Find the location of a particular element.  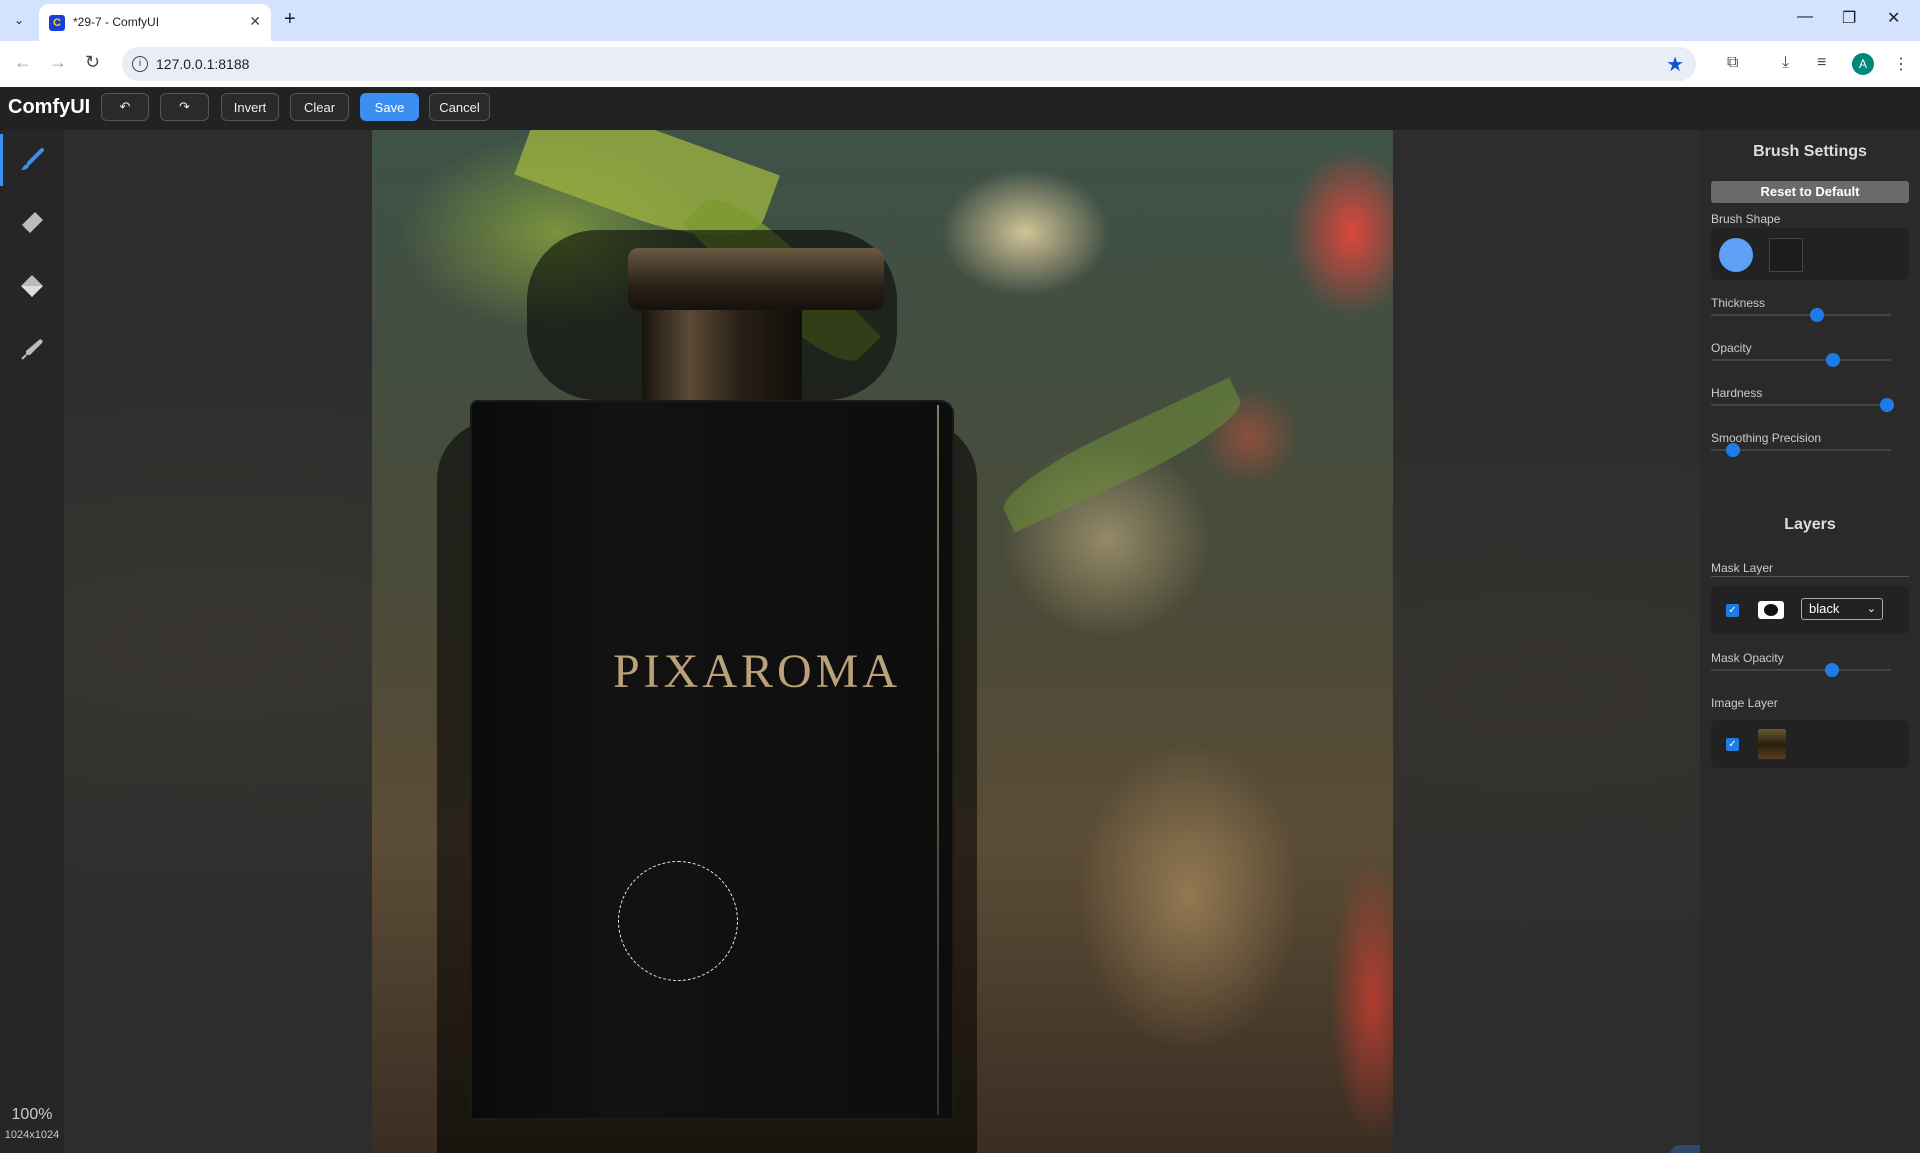

mask-opacity-label: Mask Opacity is located at coordinates (1747, 658).